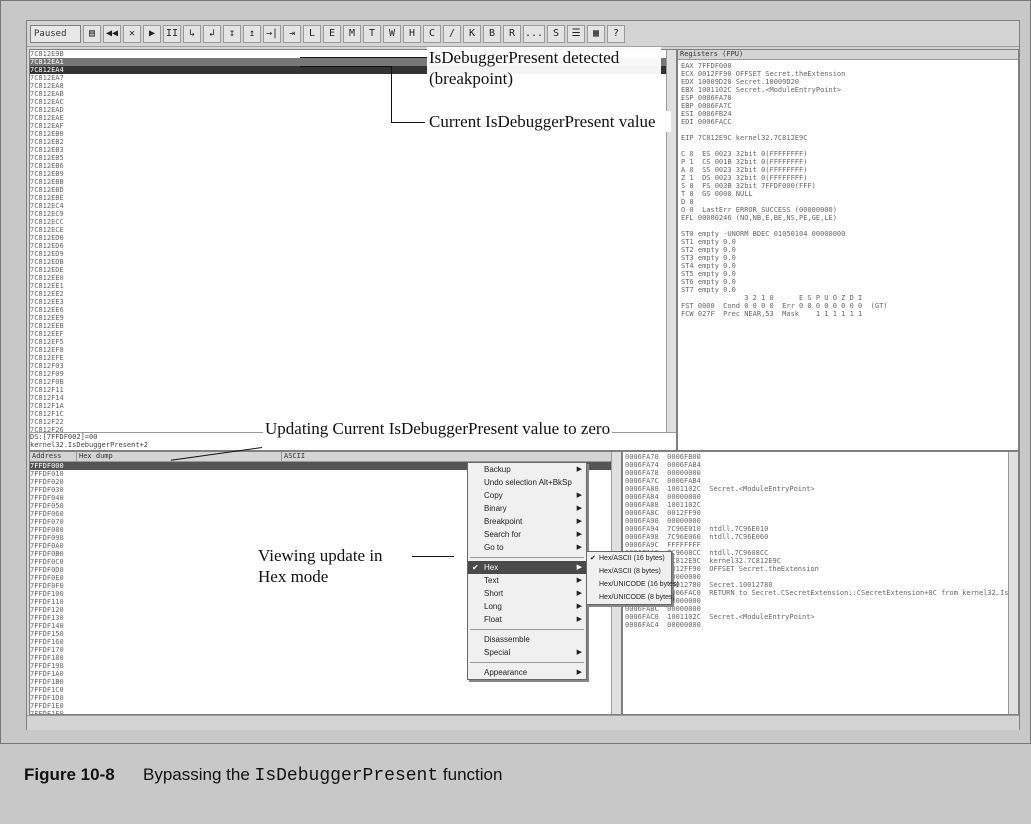 Image resolution: width=1031 pixels, height=824 pixels. I want to click on menu-item-backup: Backup ▶, so click(527, 469).